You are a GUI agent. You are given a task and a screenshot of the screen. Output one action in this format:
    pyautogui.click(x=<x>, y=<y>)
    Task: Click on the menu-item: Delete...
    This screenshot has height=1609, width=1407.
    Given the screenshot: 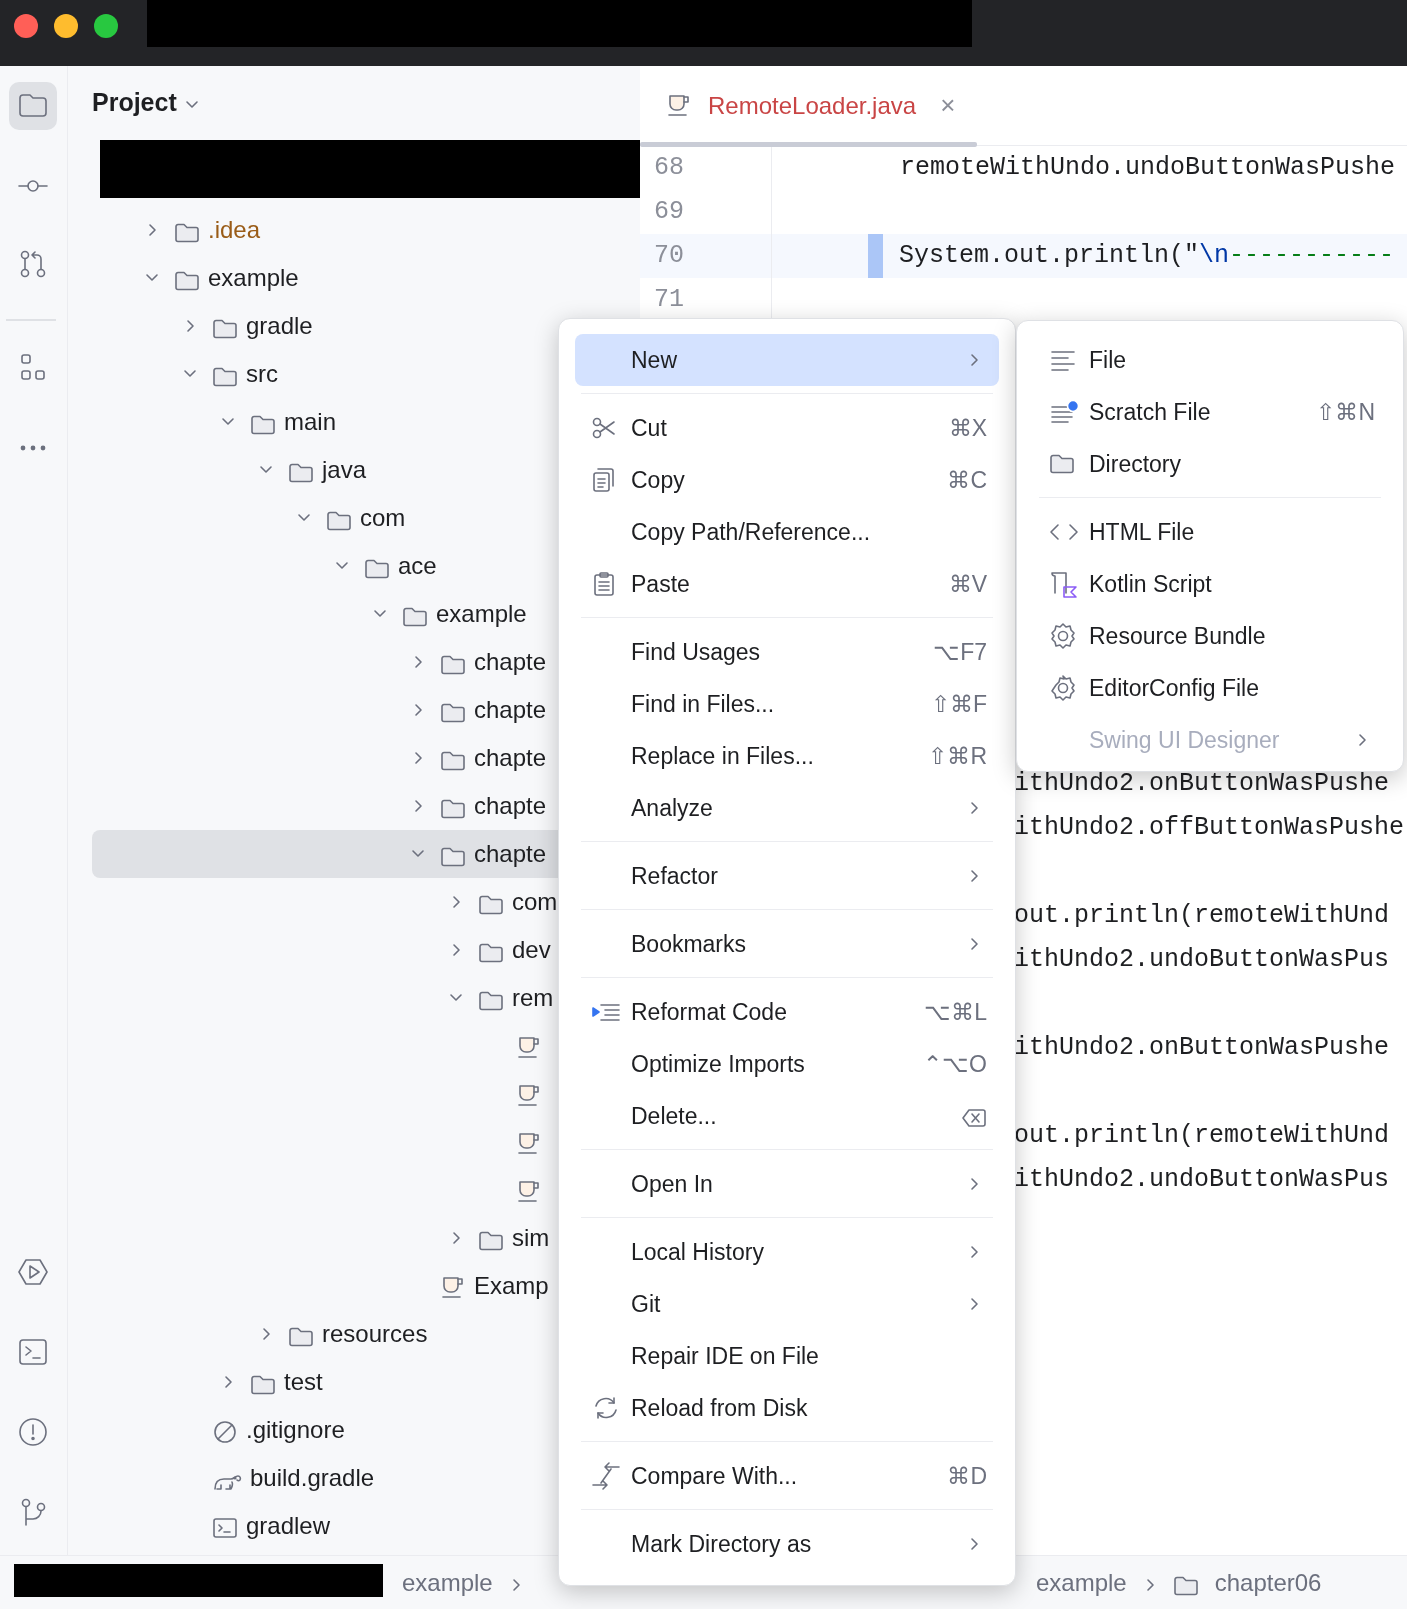 What is the action you would take?
    pyautogui.click(x=787, y=1116)
    